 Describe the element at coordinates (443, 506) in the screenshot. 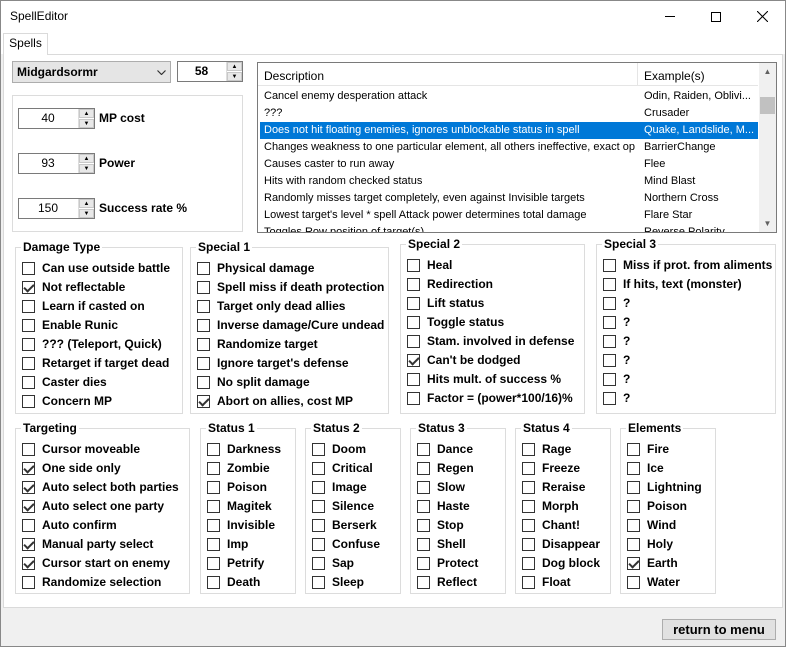

I see `checkbox-status3-3: Haste` at that location.